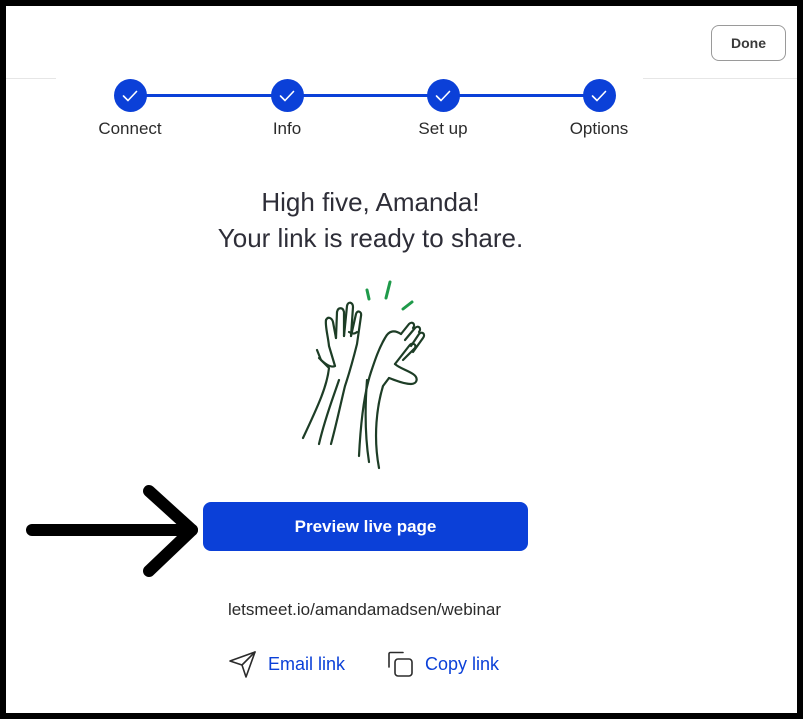 This screenshot has height=719, width=803. I want to click on step-set-up: Set up, so click(443, 109).